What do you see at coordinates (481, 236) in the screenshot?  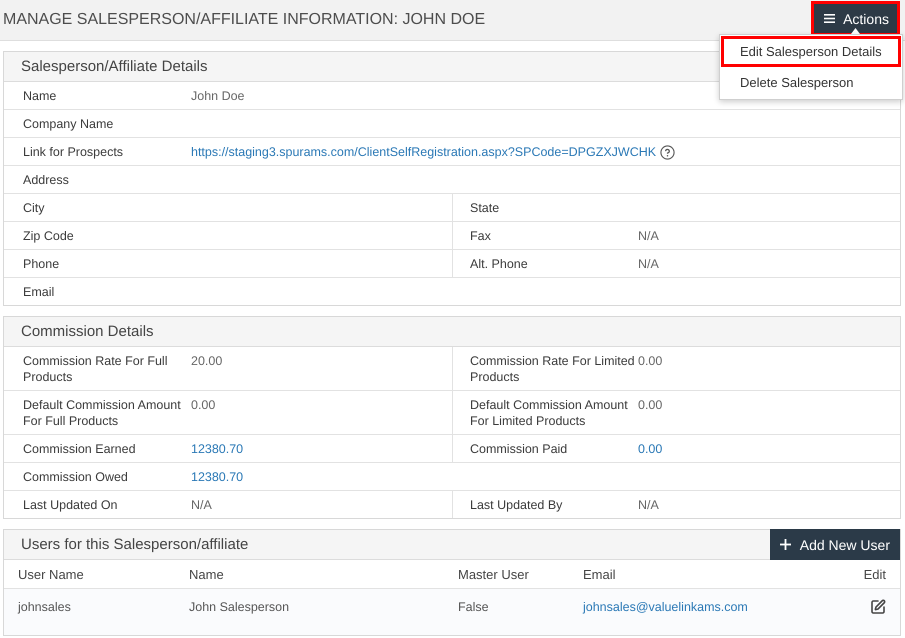 I see `field-label: Fax` at bounding box center [481, 236].